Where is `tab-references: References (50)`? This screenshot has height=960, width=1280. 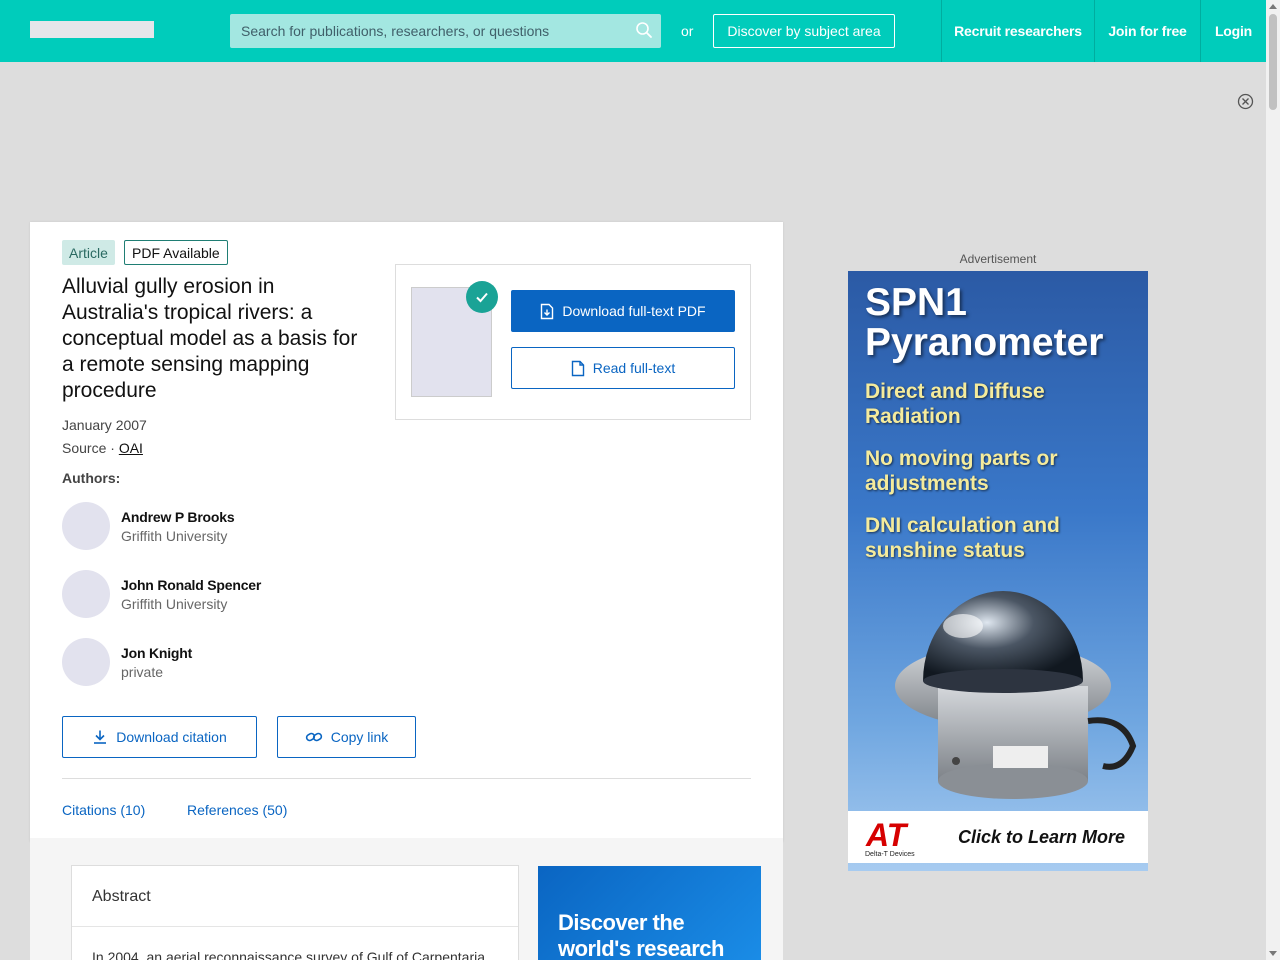 tab-references: References (50) is located at coordinates (237, 810).